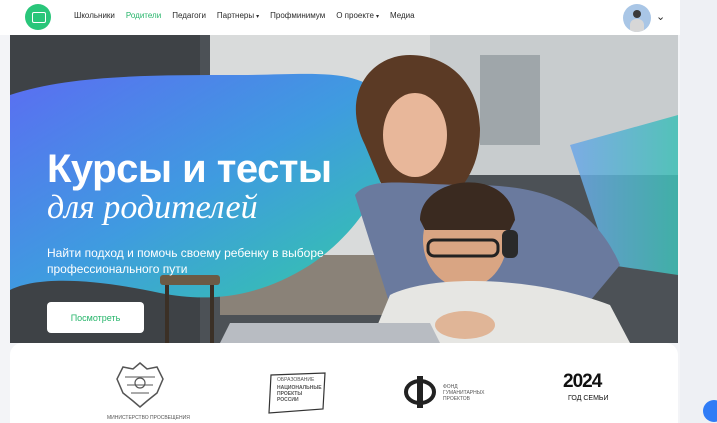 The image size is (717, 423). I want to click on nav-item-partners-label: Партнеры, so click(235, 15).